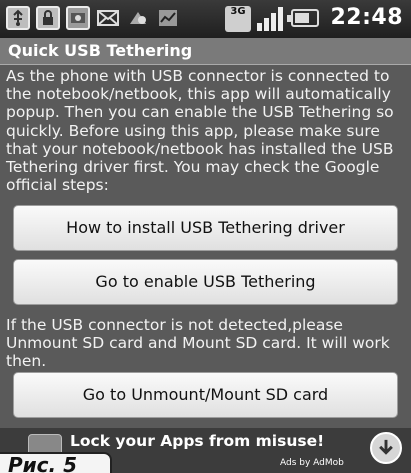 The width and height of the screenshot is (411, 473). Describe the element at coordinates (205, 51) in the screenshot. I see `app-title-bar: Quick USB Tethering` at that location.